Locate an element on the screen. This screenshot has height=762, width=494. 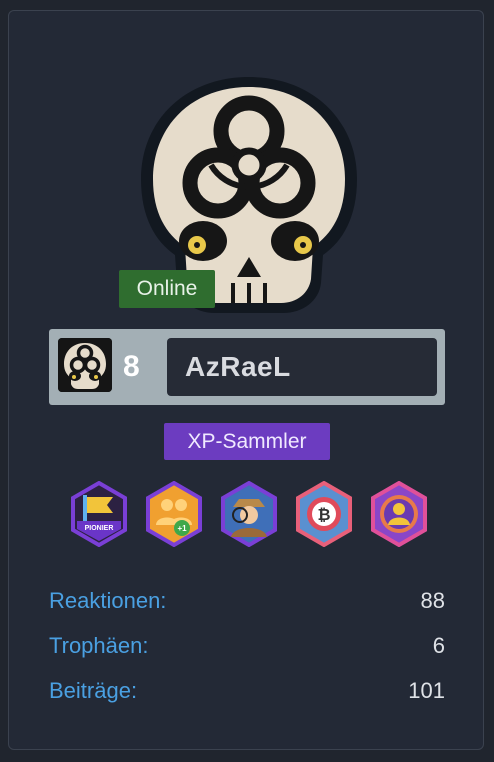
profile-badge-icon is located at coordinates (399, 514).